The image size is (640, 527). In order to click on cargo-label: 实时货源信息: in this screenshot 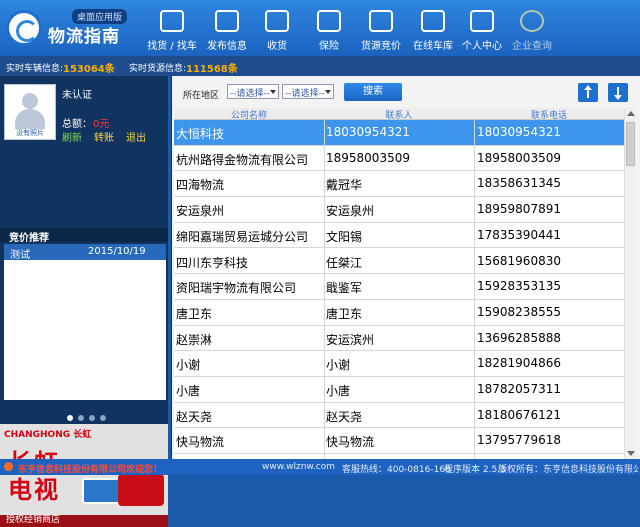, I will do `click(158, 69)`.